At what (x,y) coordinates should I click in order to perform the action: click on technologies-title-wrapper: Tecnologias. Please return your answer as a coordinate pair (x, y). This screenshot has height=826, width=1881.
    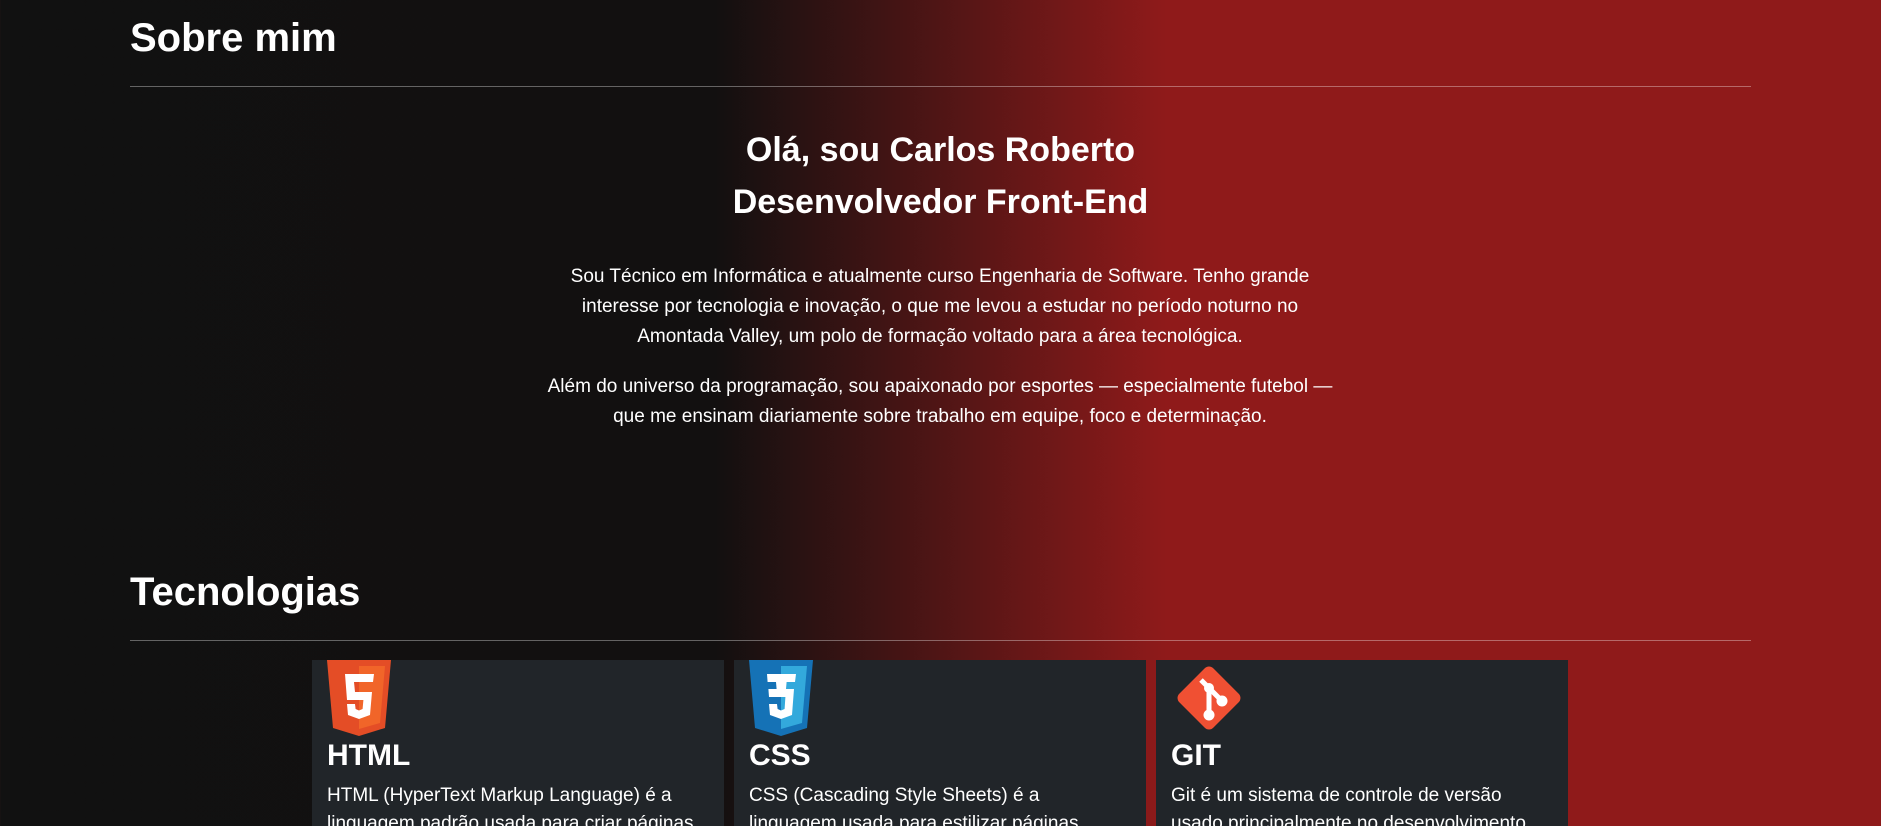
    Looking at the image, I should click on (940, 592).